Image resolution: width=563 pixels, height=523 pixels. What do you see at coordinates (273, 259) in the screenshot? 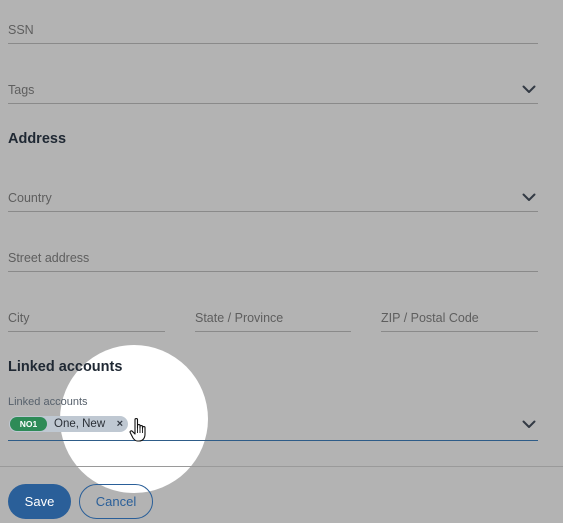
I see `street-address-field: Street address` at bounding box center [273, 259].